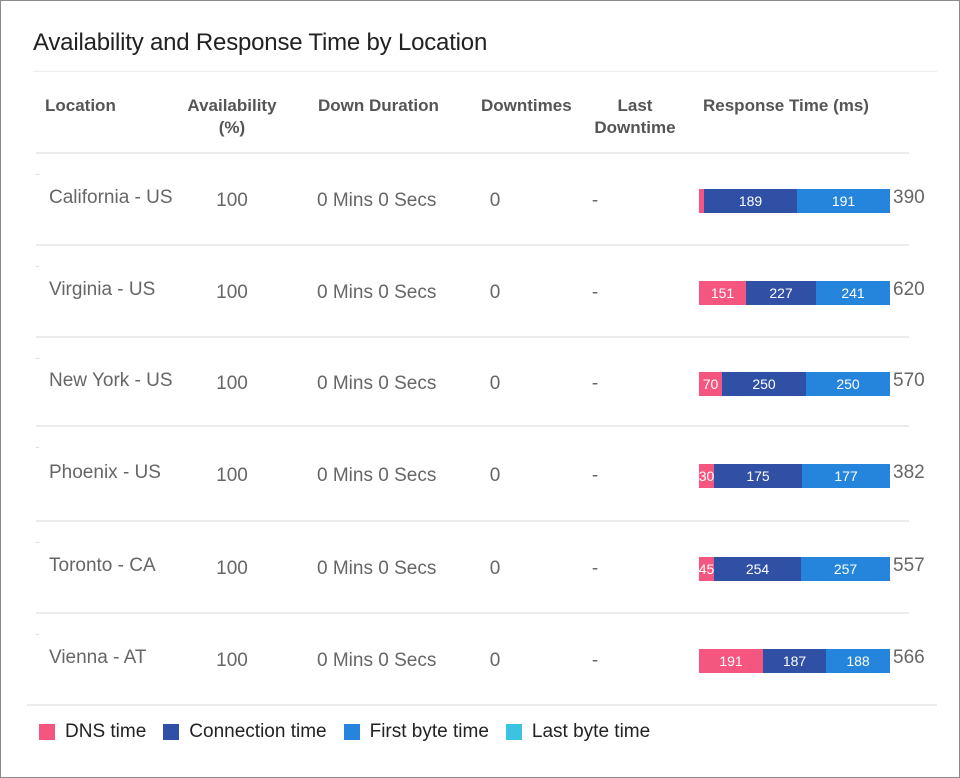  I want to click on legend-divider, so click(482, 705).